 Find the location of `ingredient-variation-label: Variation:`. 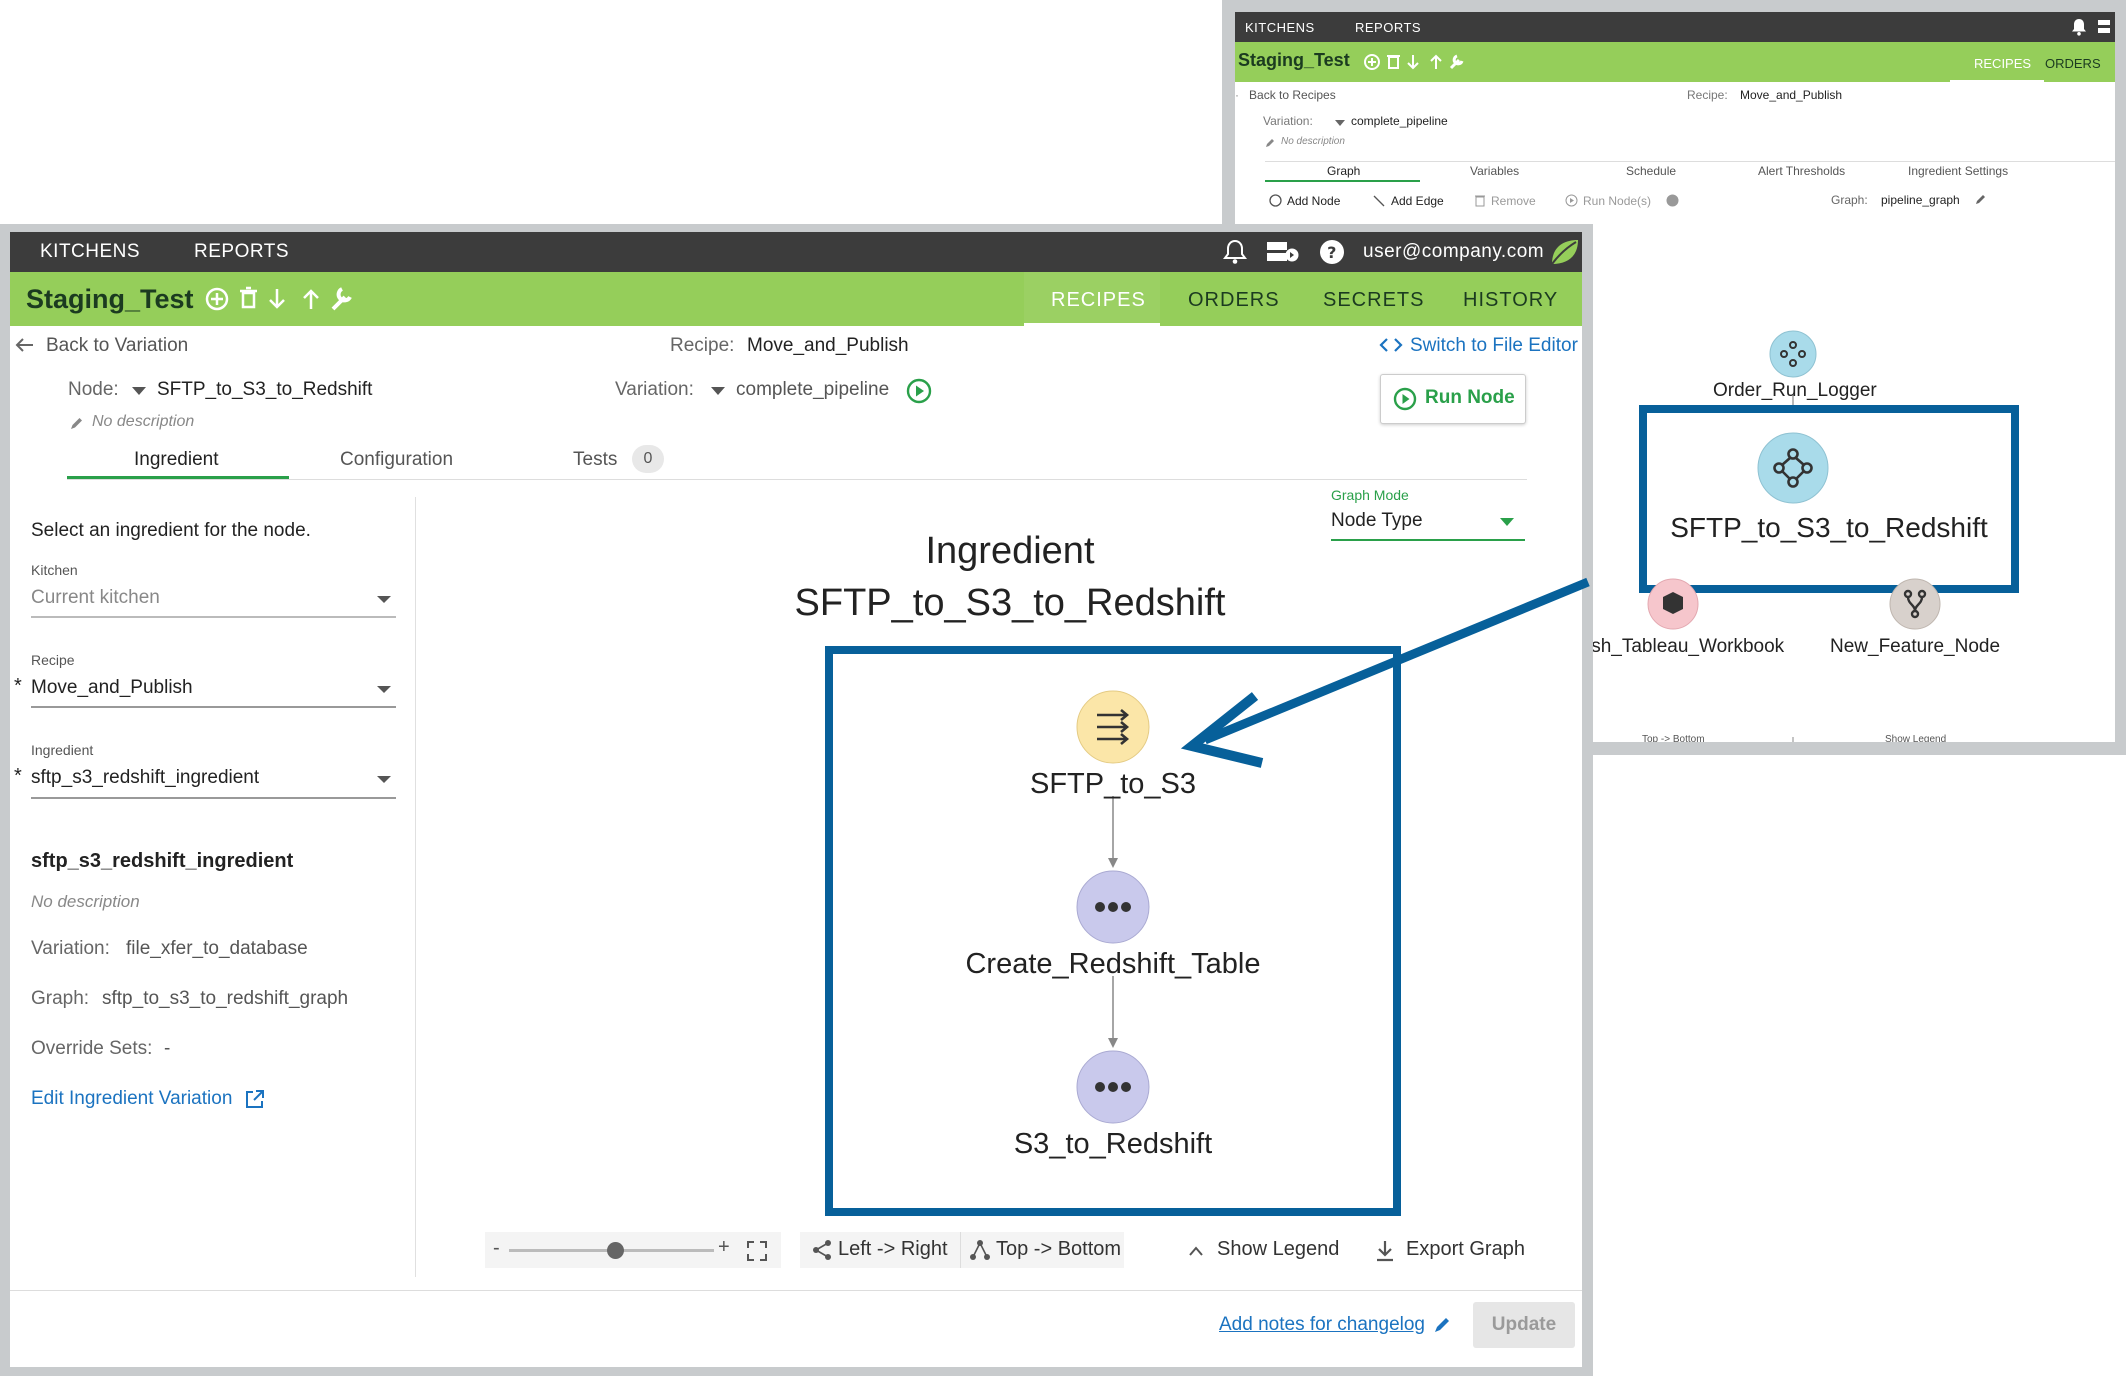

ingredient-variation-label: Variation: is located at coordinates (70, 948).